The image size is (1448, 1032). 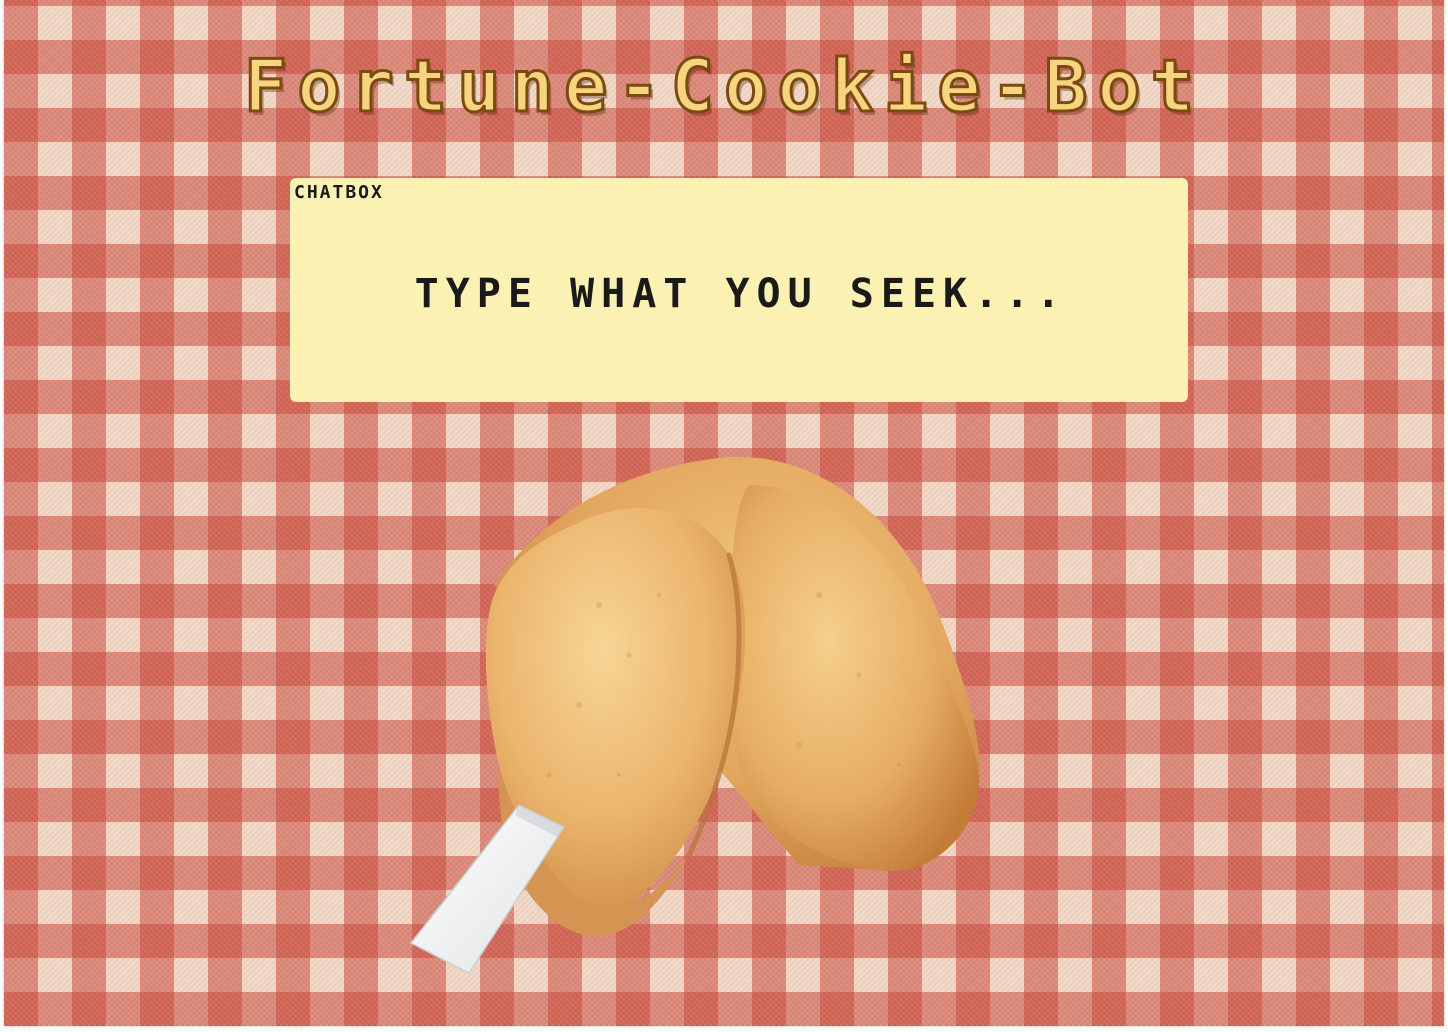 I want to click on page-title: Fortune-Cookie-Bot, so click(x=723, y=86).